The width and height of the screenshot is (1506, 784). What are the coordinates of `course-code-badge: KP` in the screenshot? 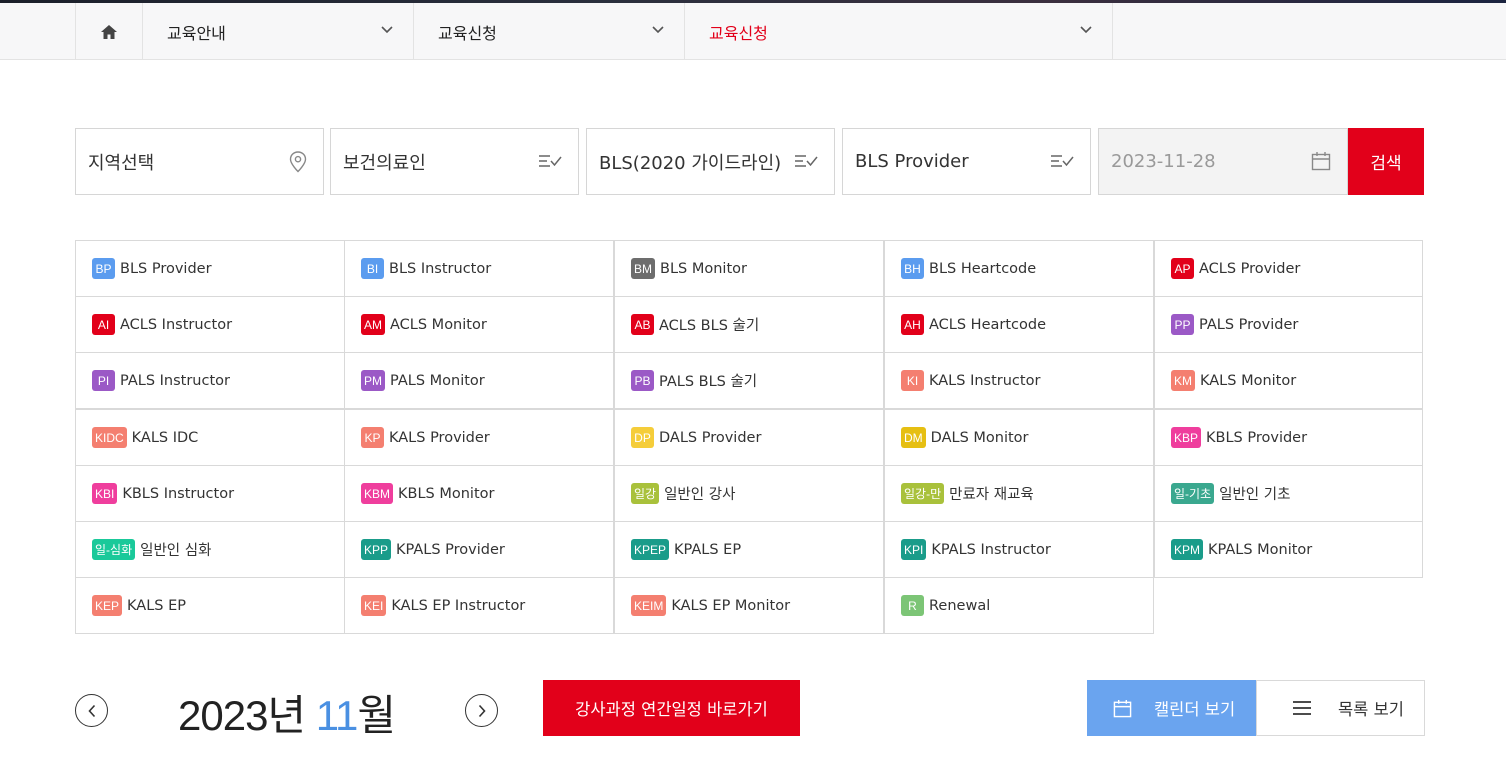 It's located at (372, 437).